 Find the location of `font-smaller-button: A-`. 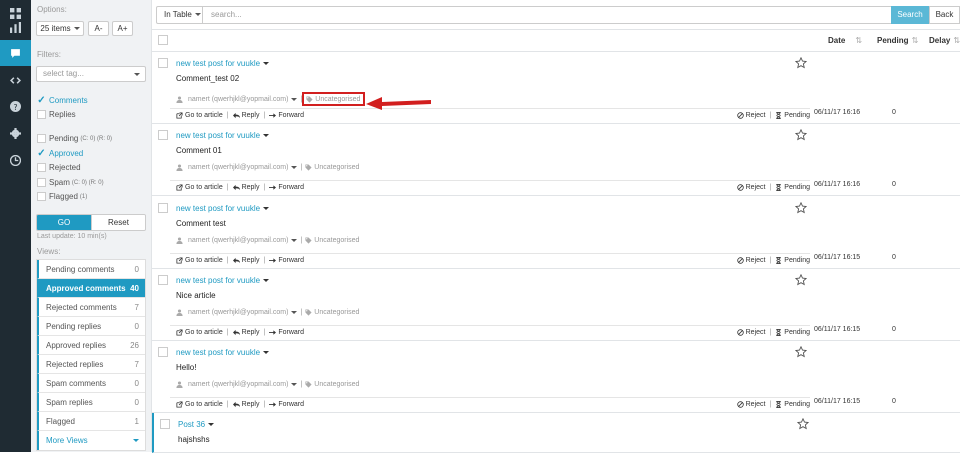

font-smaller-button: A- is located at coordinates (98, 28).